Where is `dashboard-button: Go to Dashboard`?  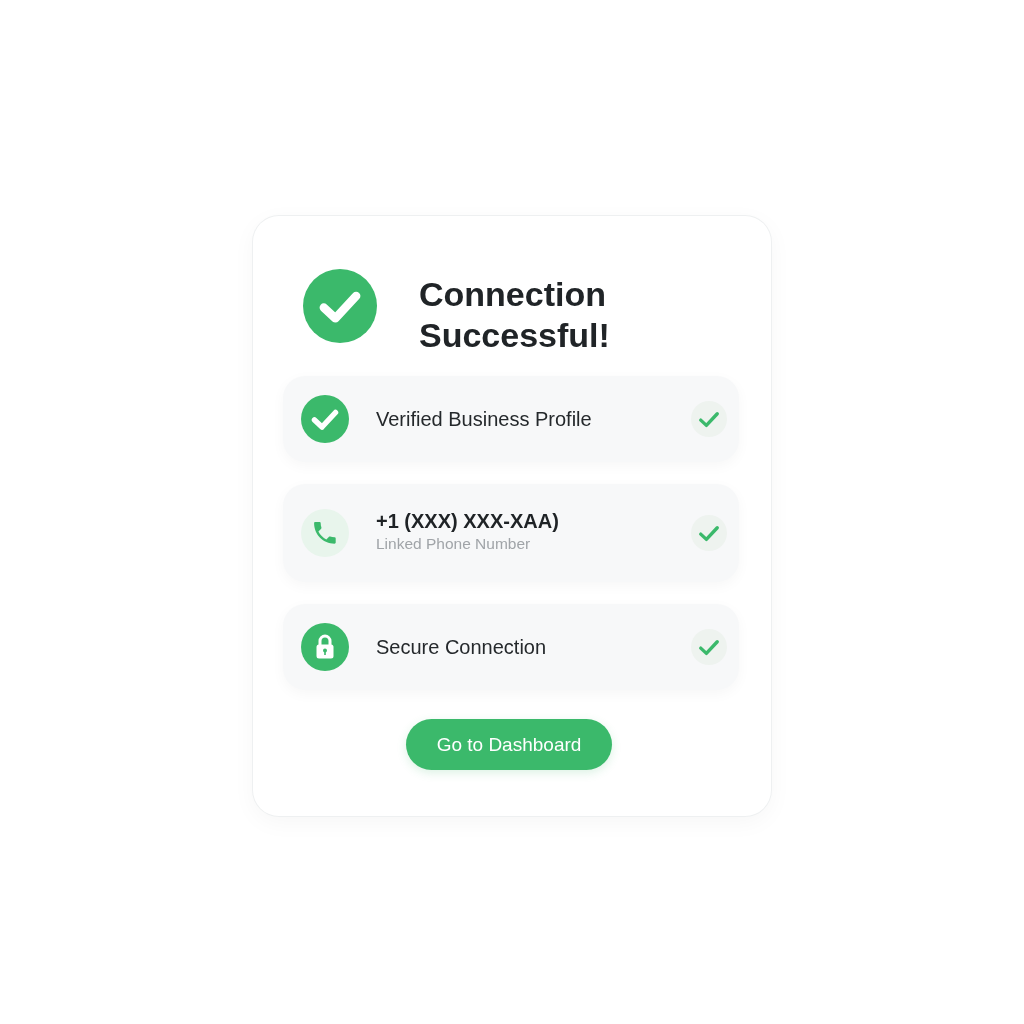
dashboard-button: Go to Dashboard is located at coordinates (509, 744).